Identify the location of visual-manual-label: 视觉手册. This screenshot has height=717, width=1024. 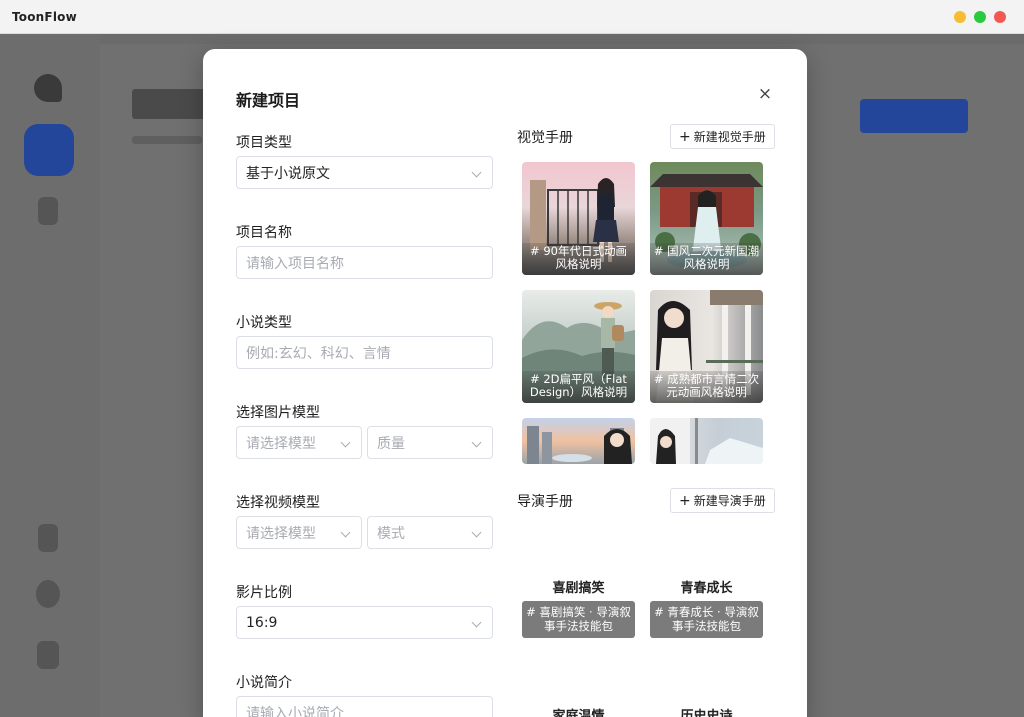
(545, 138).